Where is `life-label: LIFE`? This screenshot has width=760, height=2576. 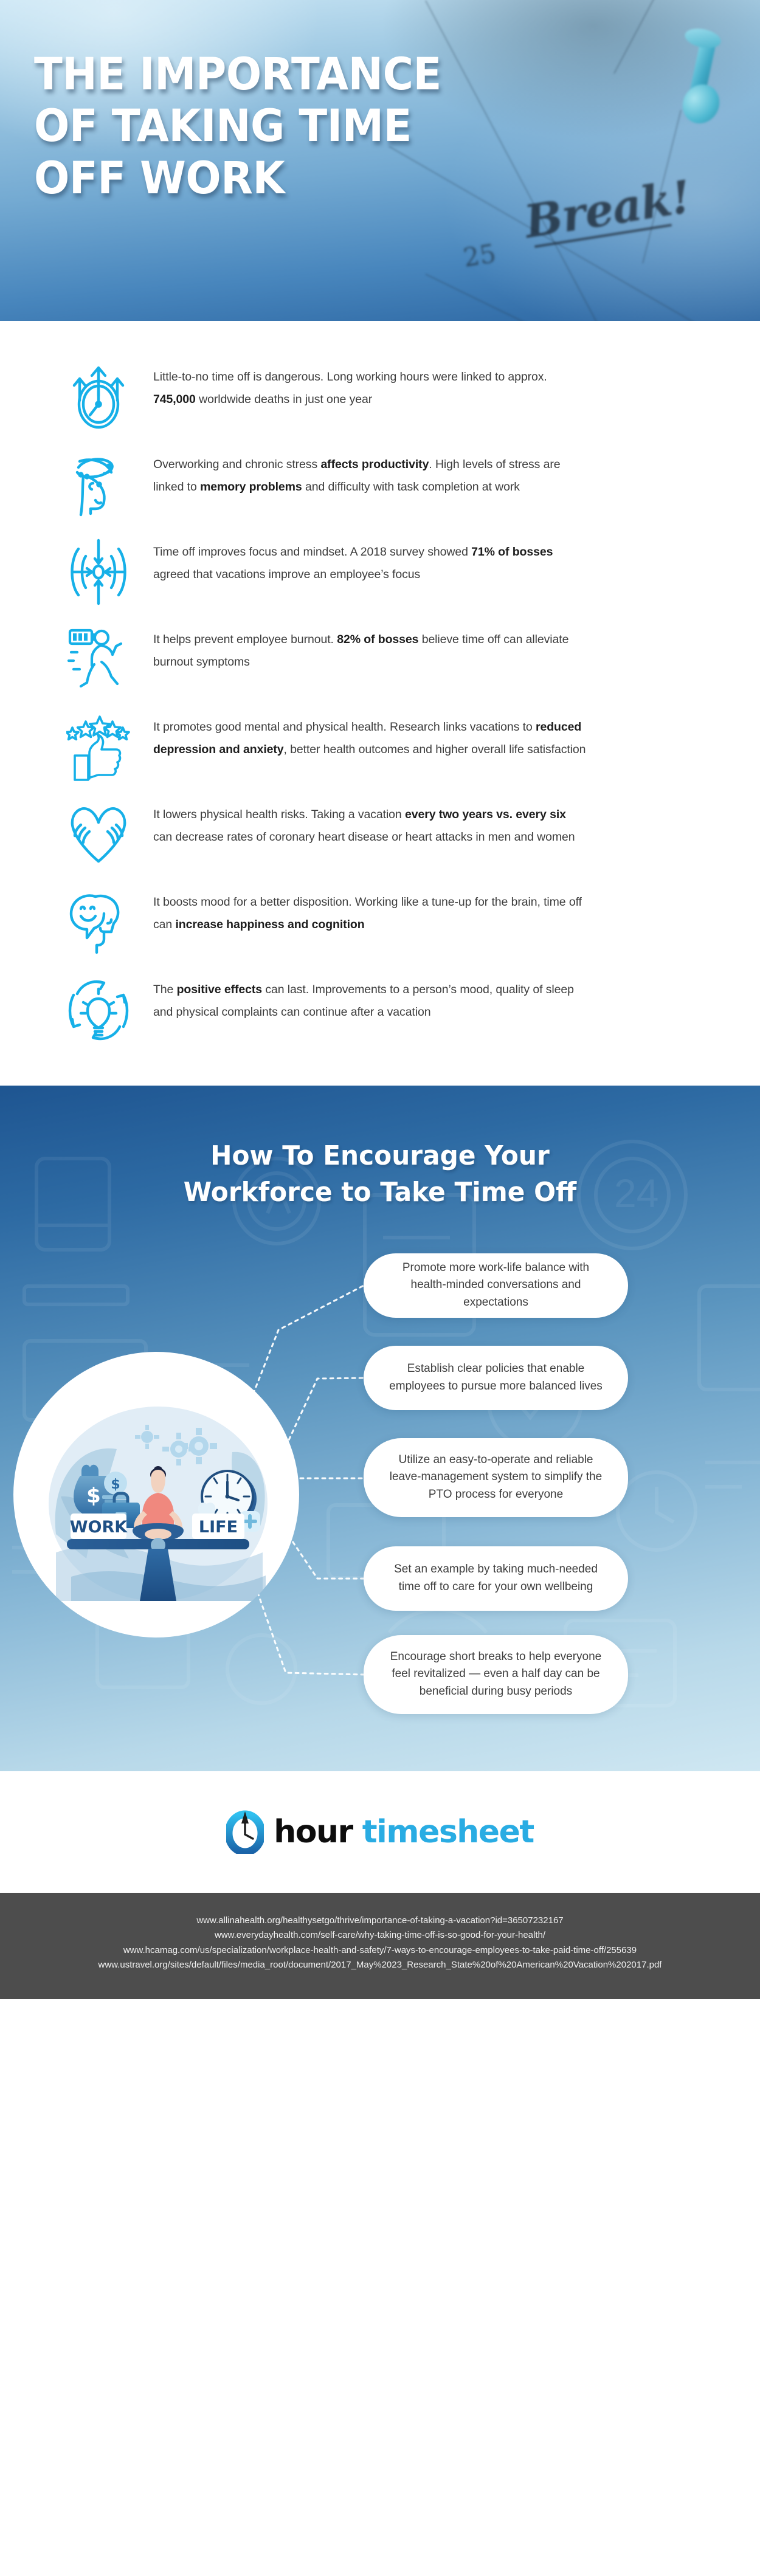
life-label: LIFE is located at coordinates (218, 1527).